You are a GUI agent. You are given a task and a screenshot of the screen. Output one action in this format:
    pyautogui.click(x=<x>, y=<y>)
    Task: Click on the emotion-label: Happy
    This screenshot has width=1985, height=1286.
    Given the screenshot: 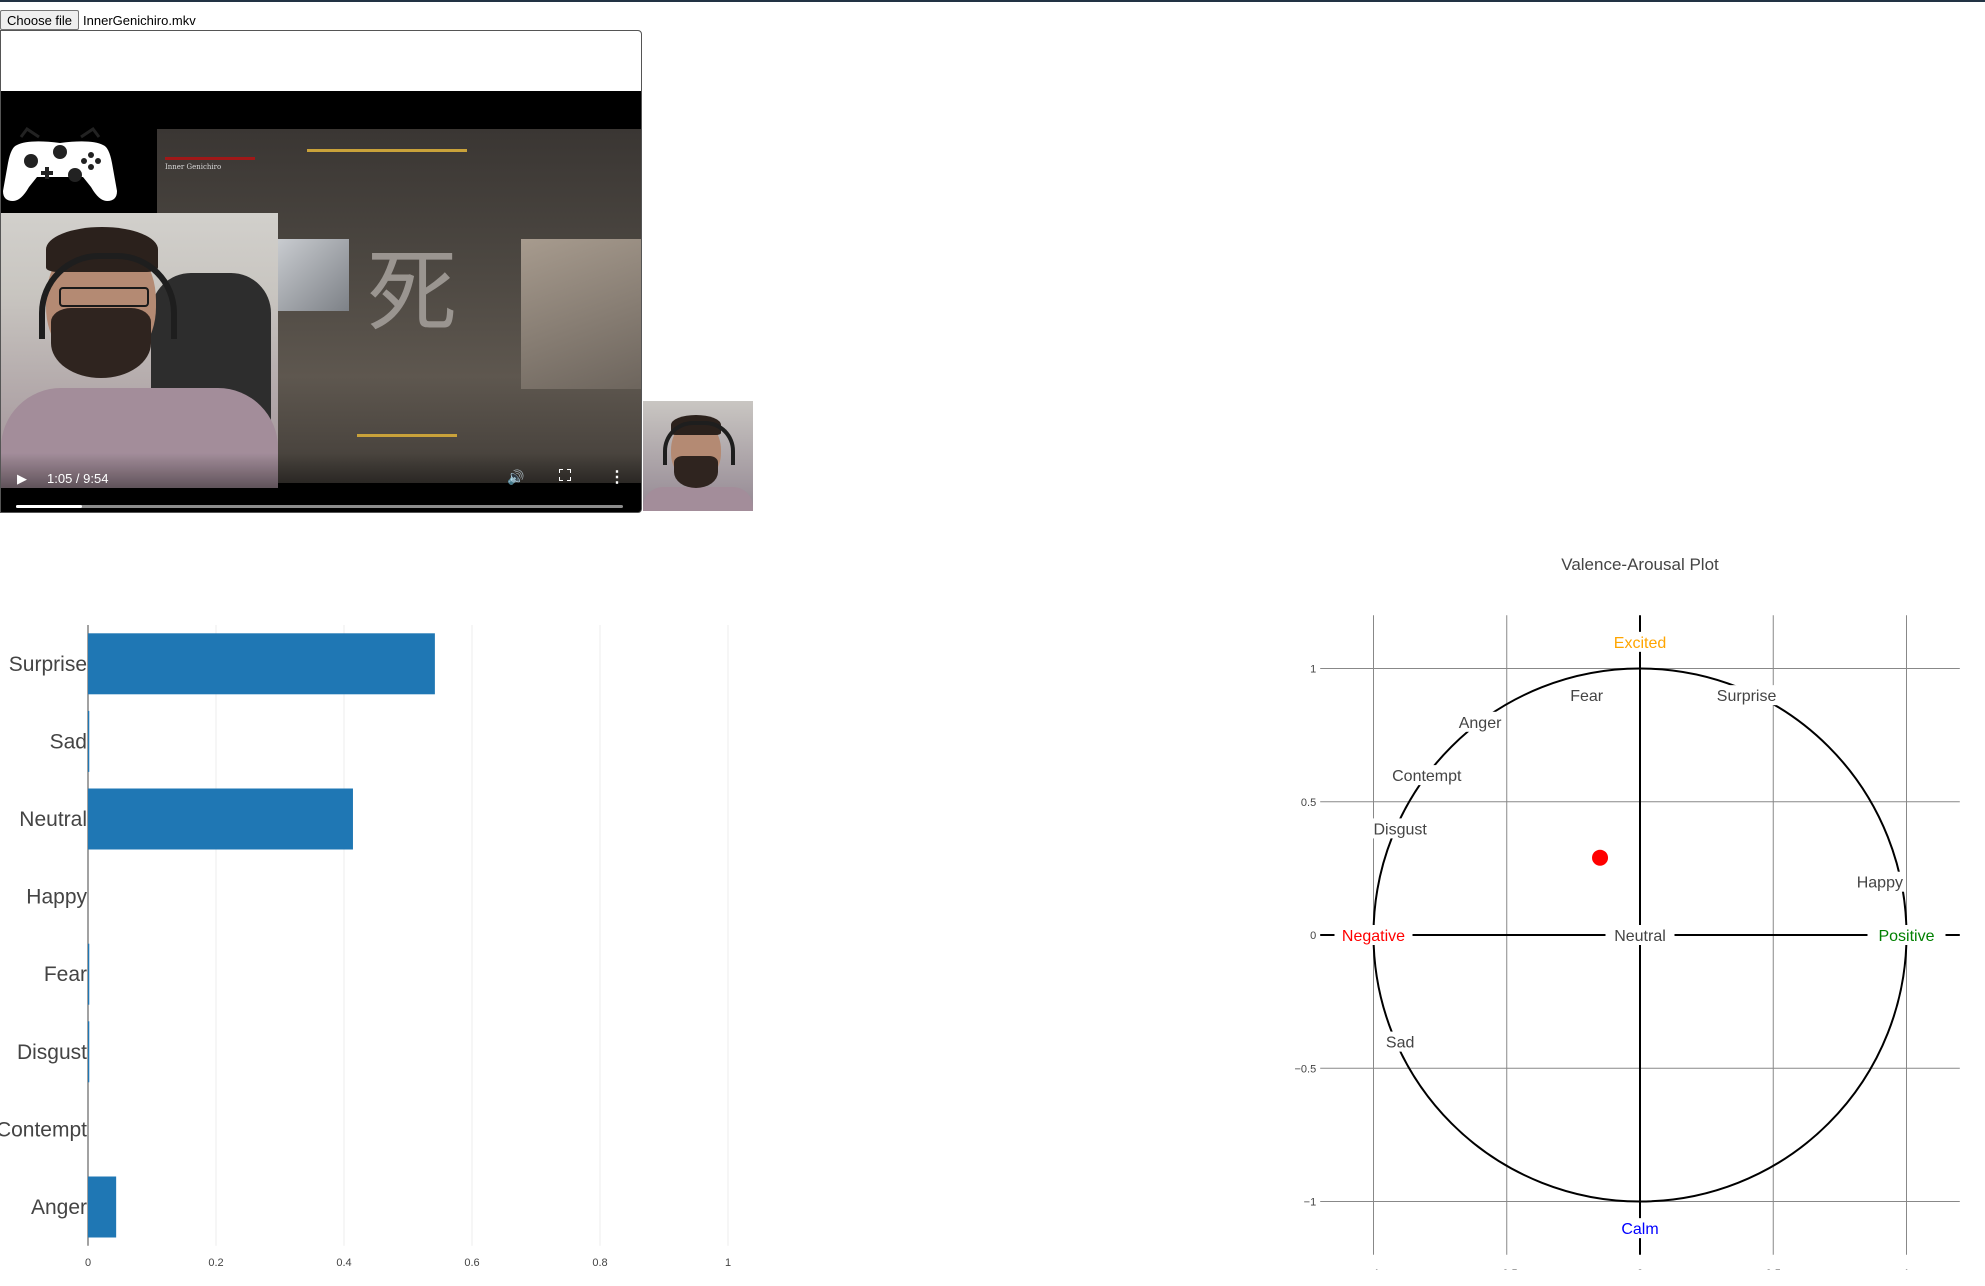 What is the action you would take?
    pyautogui.click(x=56, y=897)
    